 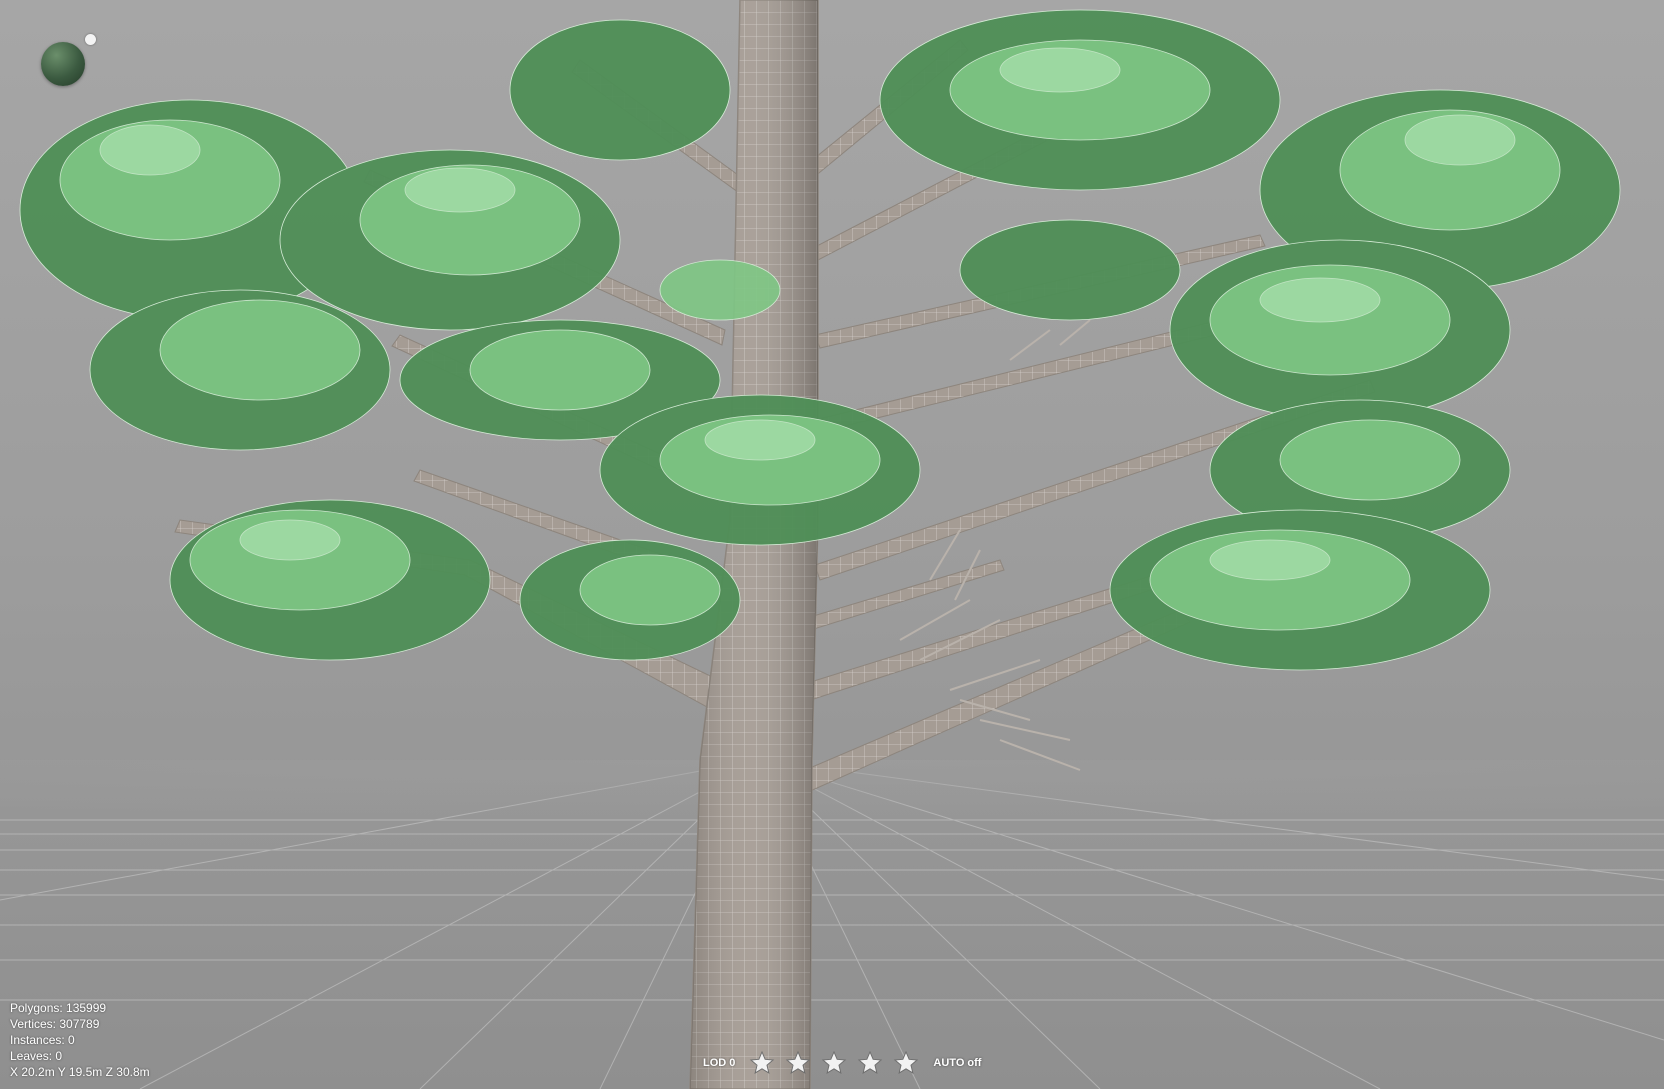 I want to click on stat-vertices: Vertices: 307789, so click(x=55, y=1024).